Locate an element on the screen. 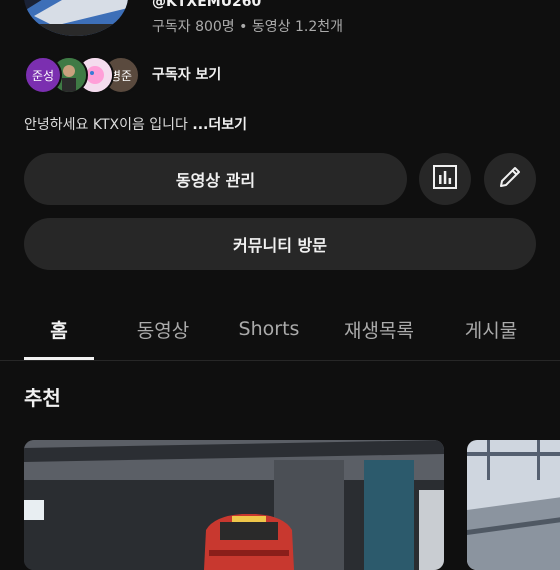 The height and width of the screenshot is (570, 560). visit-community-button: 커뮤니티 방문 is located at coordinates (280, 244).